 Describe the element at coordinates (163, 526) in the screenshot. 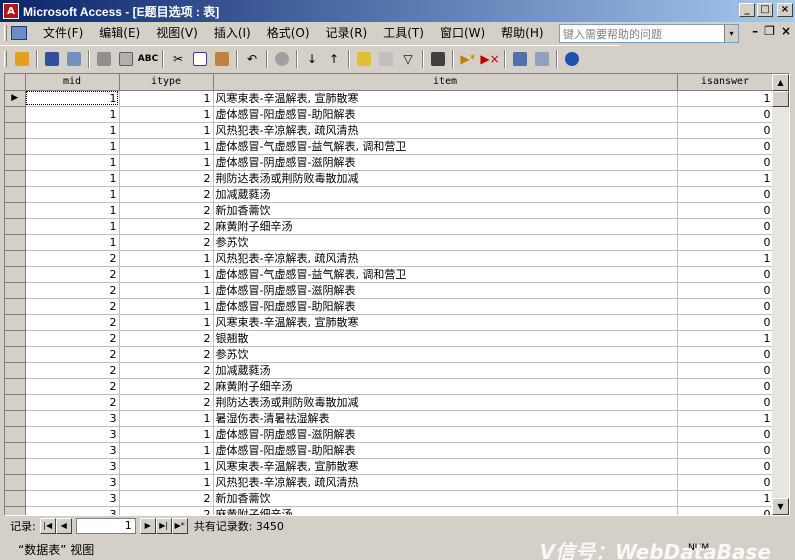

I see `last-record-button: ▶|` at that location.